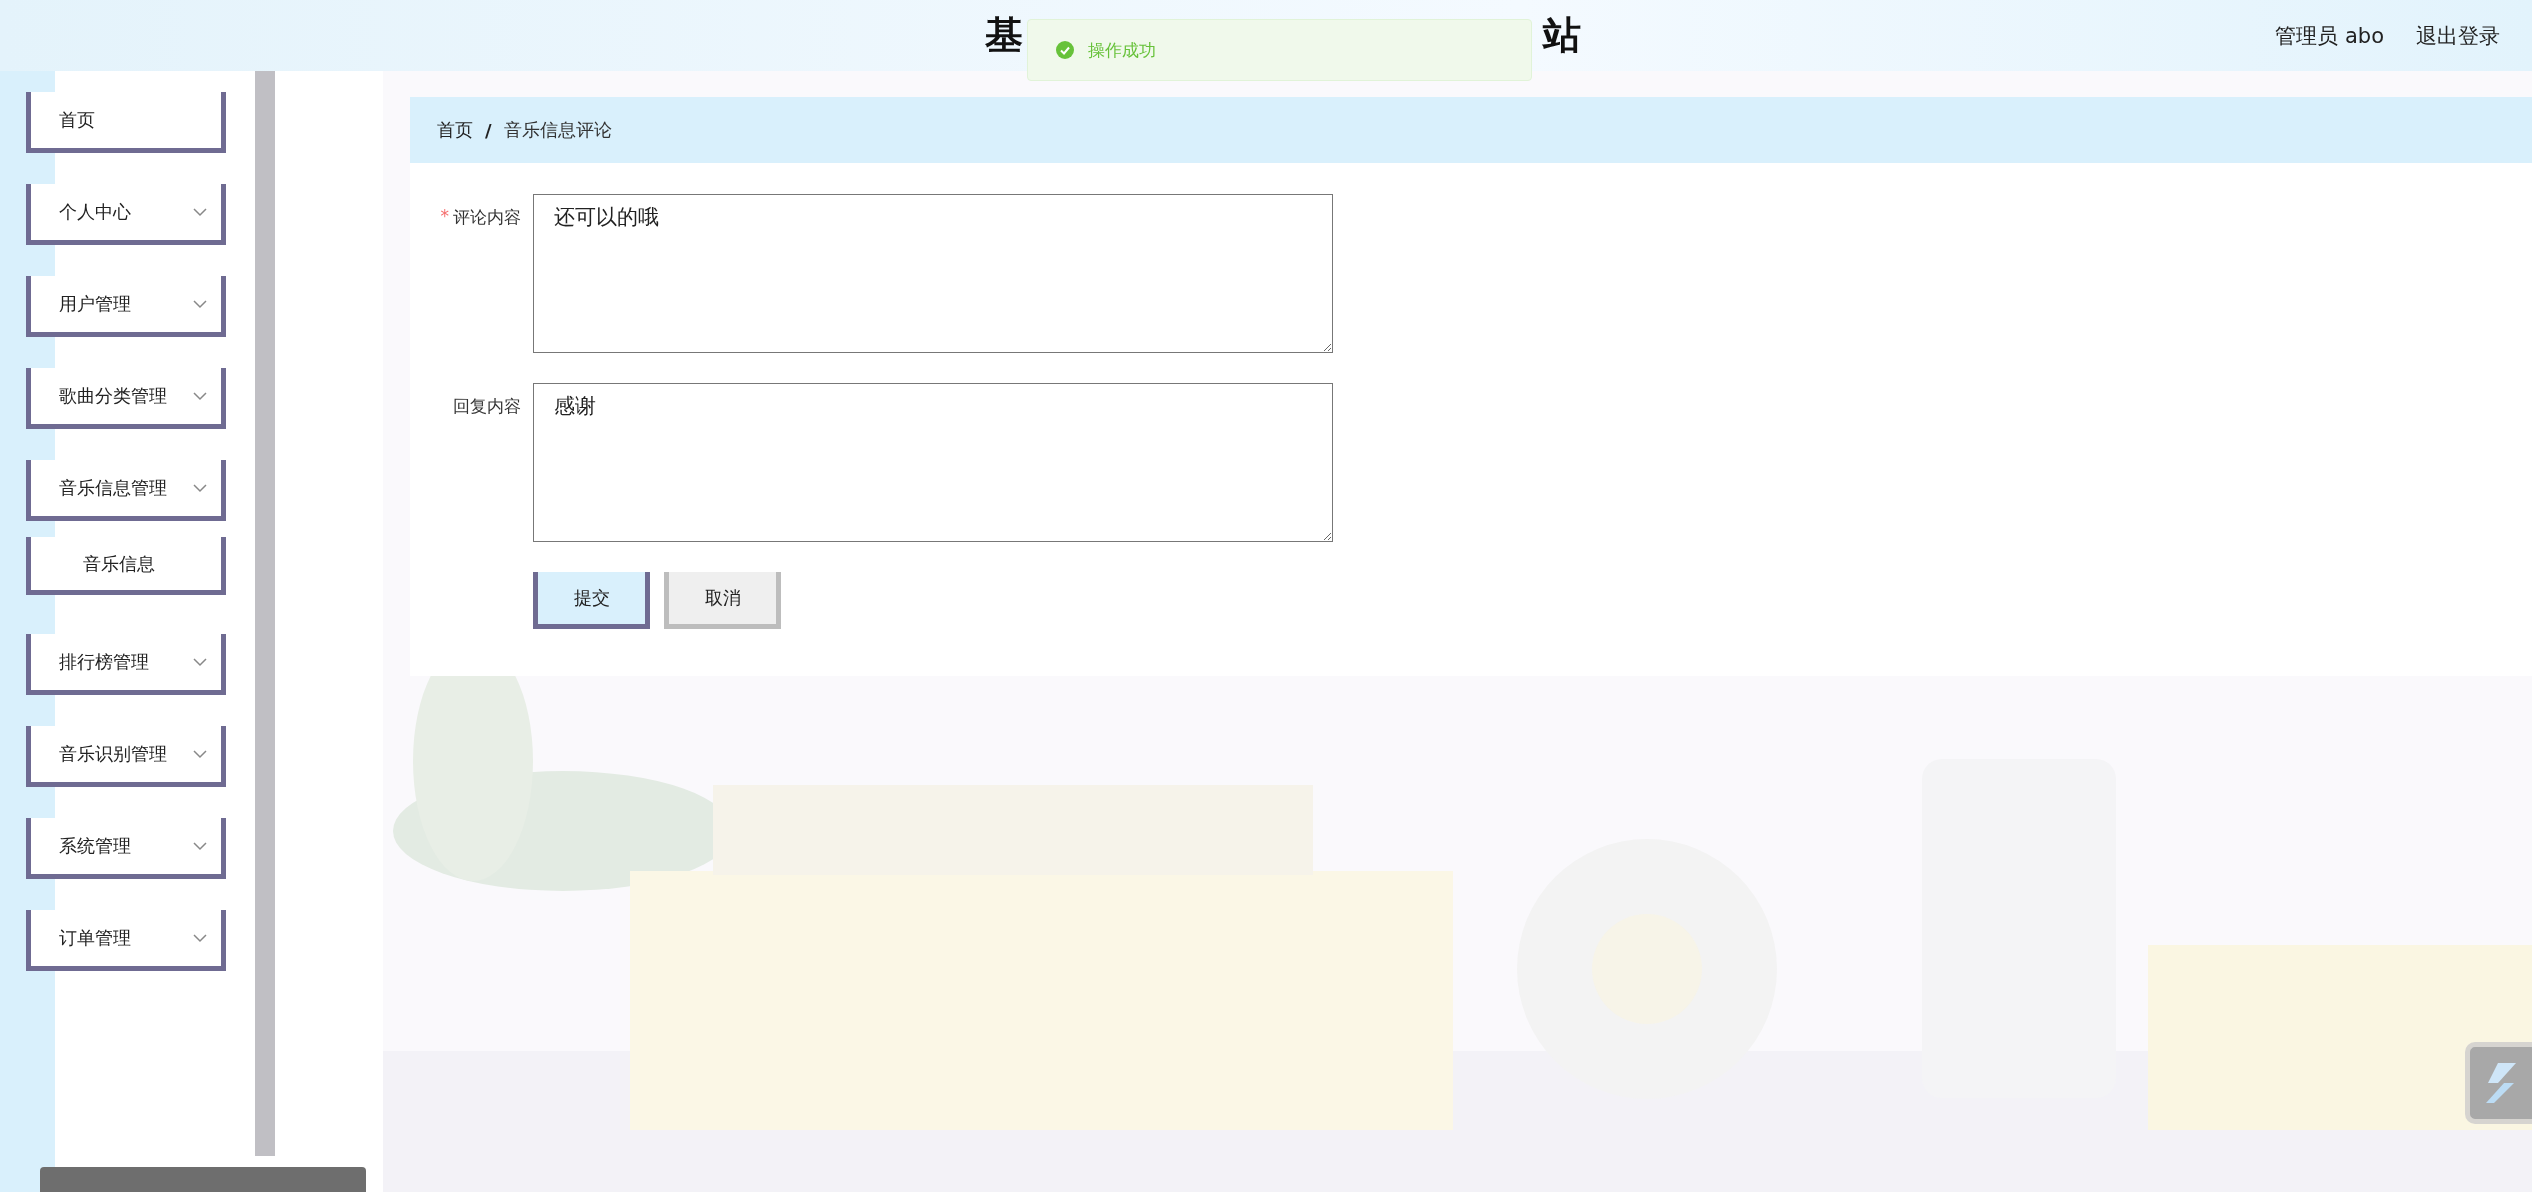  I want to click on lightning-icon, so click(2501, 1083).